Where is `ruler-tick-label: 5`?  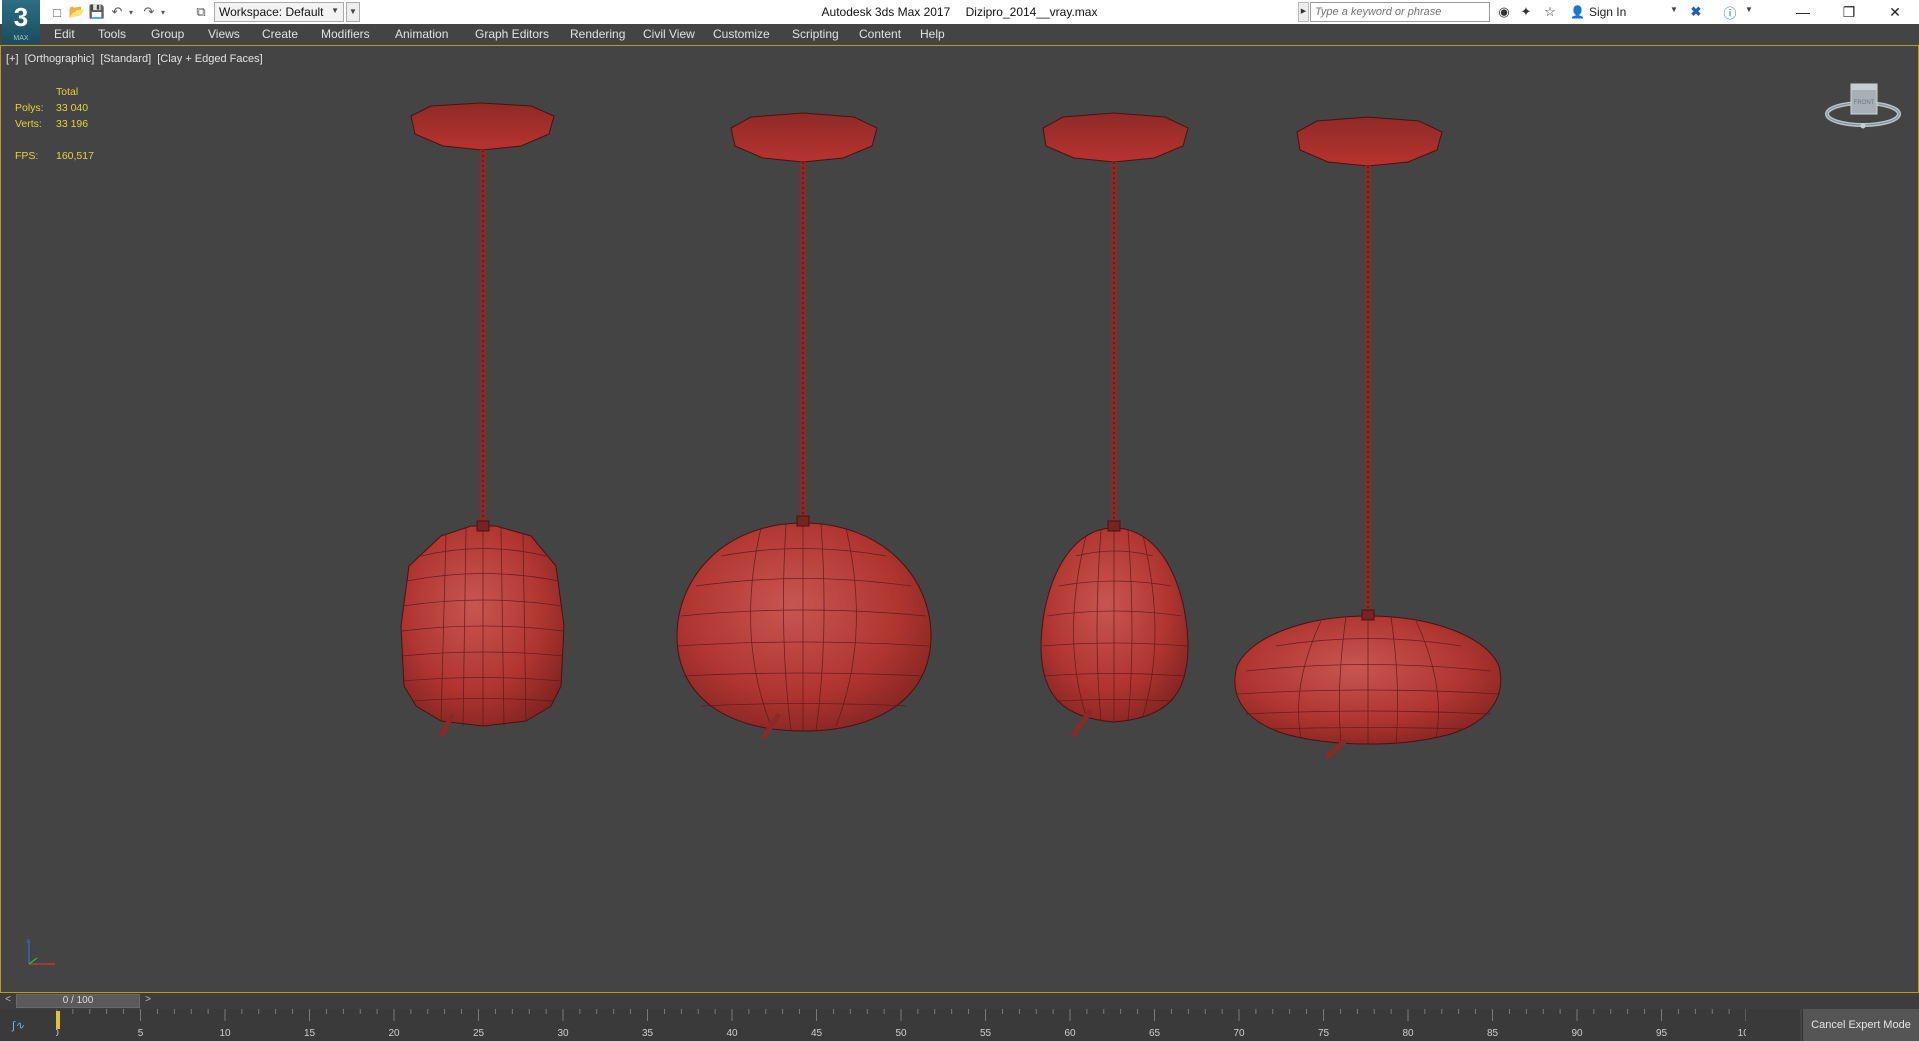
ruler-tick-label: 5 is located at coordinates (141, 1033).